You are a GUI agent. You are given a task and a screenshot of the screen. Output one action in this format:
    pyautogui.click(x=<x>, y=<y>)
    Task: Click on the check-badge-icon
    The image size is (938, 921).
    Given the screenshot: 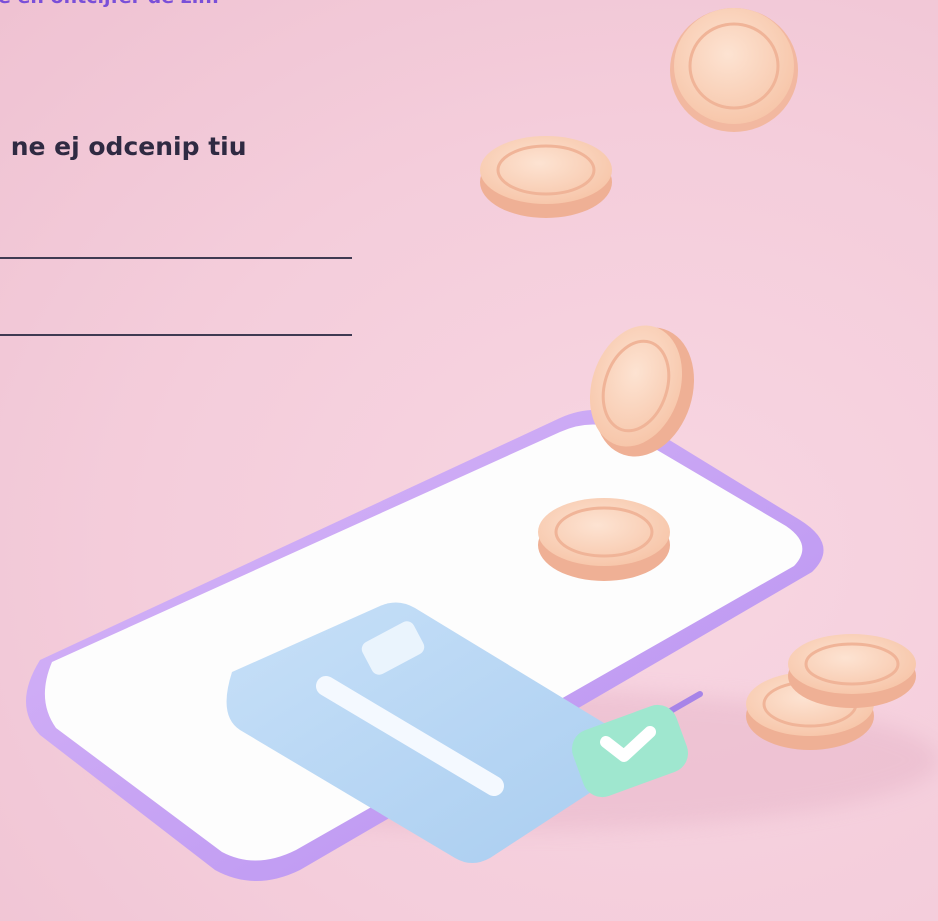 What is the action you would take?
    pyautogui.click(x=630, y=751)
    